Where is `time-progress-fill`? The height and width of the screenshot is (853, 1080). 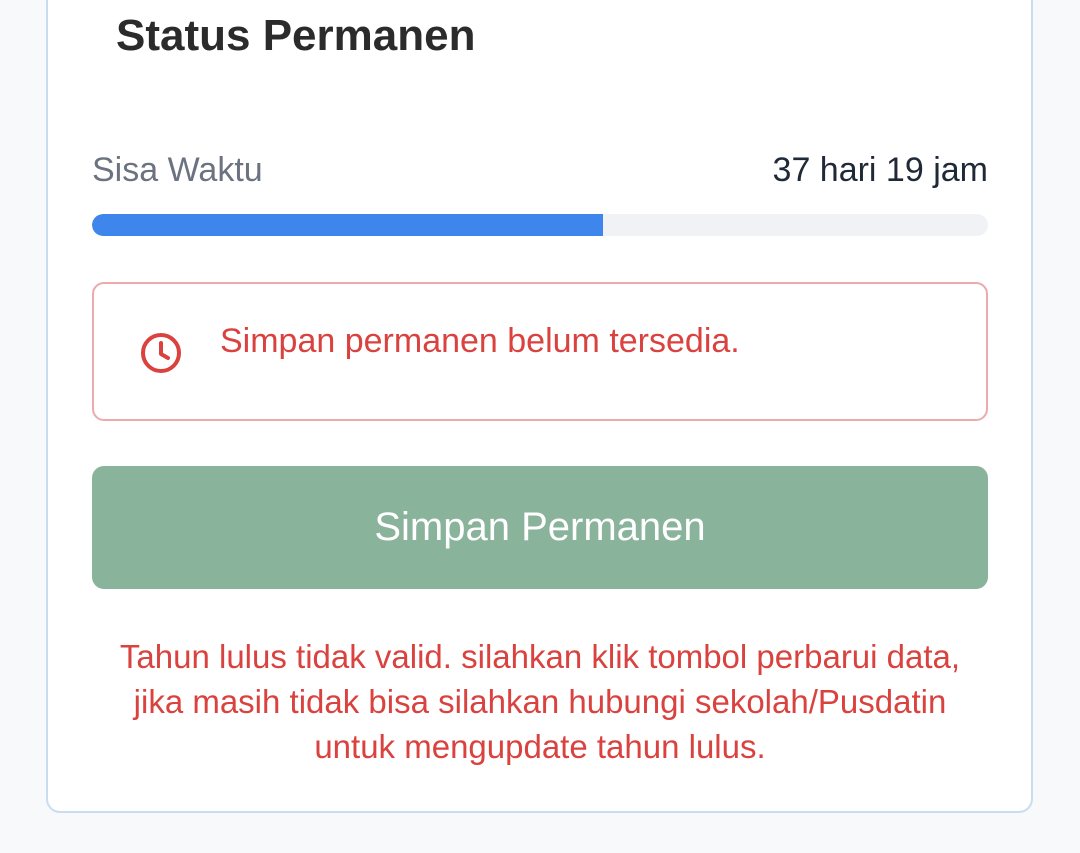
time-progress-fill is located at coordinates (347, 225).